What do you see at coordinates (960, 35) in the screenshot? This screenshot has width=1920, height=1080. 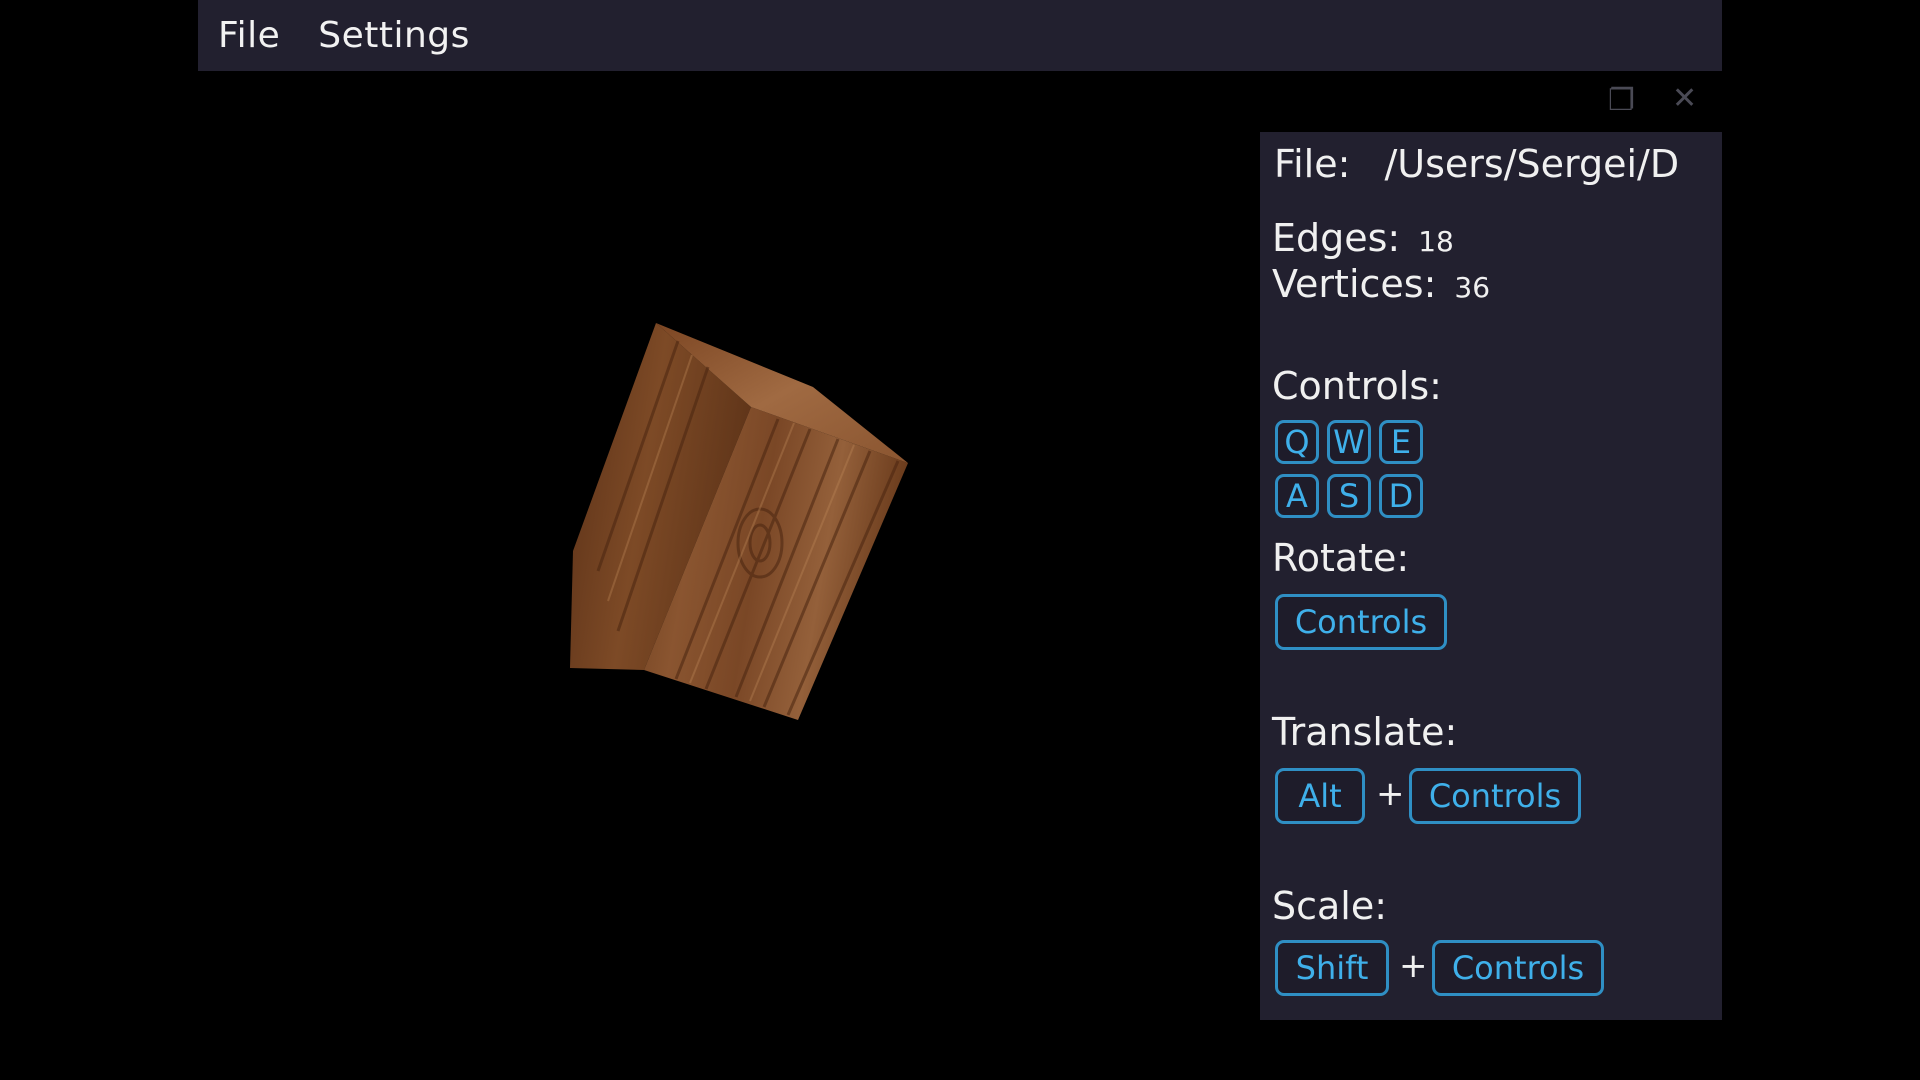 I see `menu-bar: File Settings` at bounding box center [960, 35].